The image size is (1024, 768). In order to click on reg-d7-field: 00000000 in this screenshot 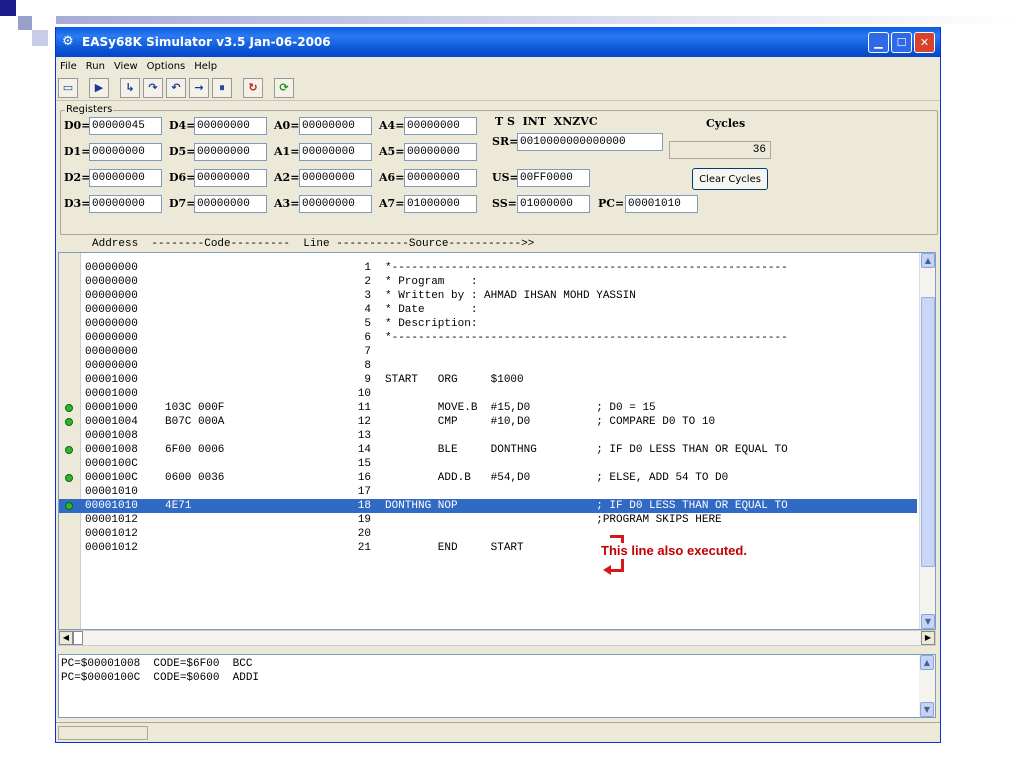, I will do `click(230, 204)`.